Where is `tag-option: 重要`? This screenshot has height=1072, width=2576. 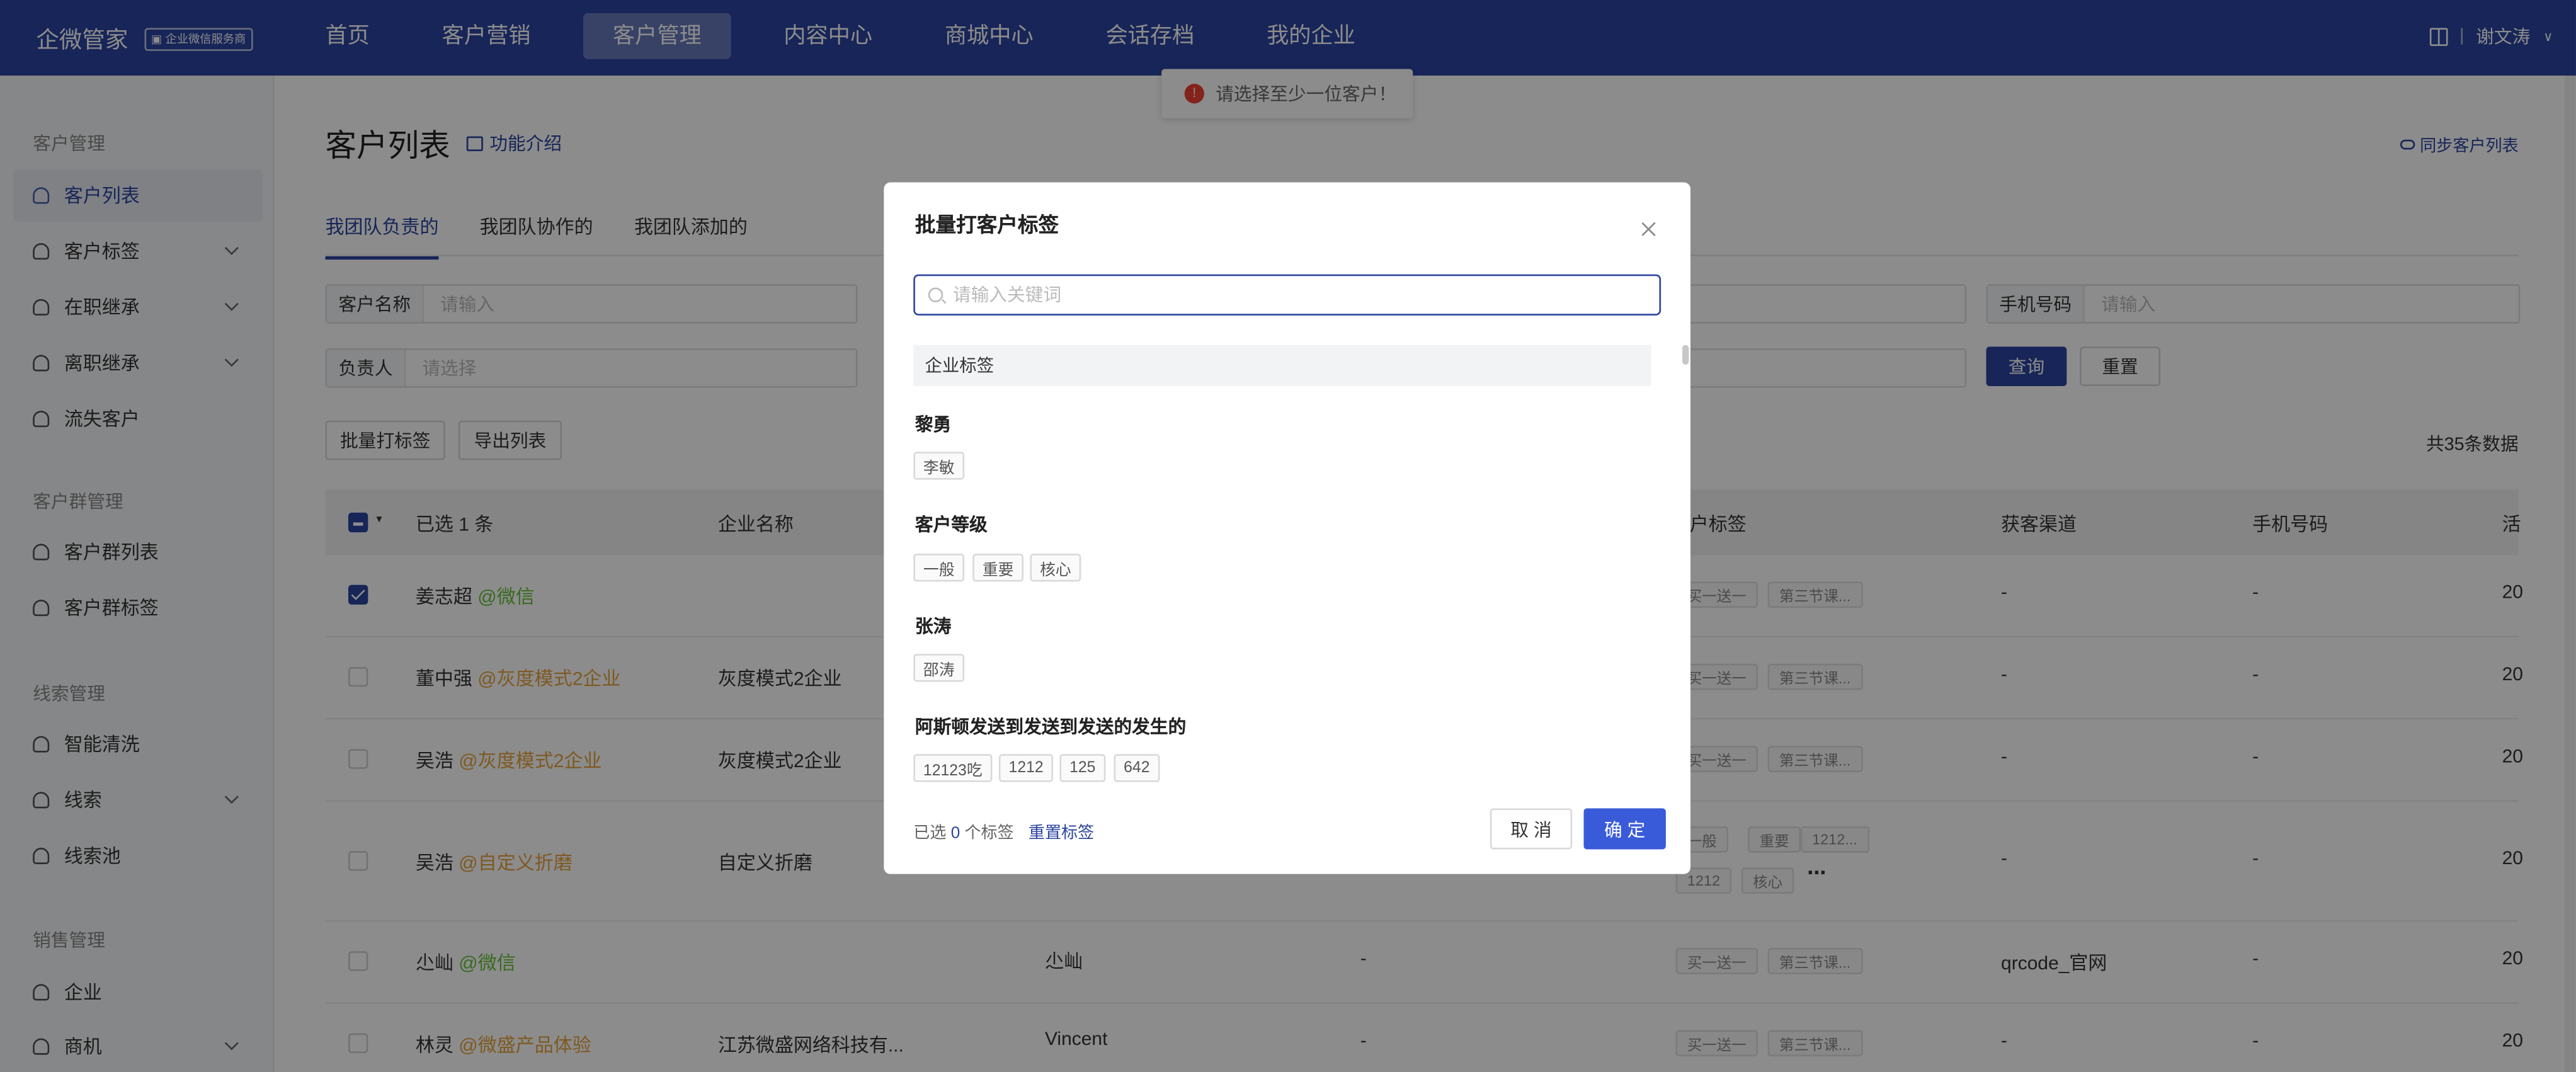 tag-option: 重要 is located at coordinates (998, 568).